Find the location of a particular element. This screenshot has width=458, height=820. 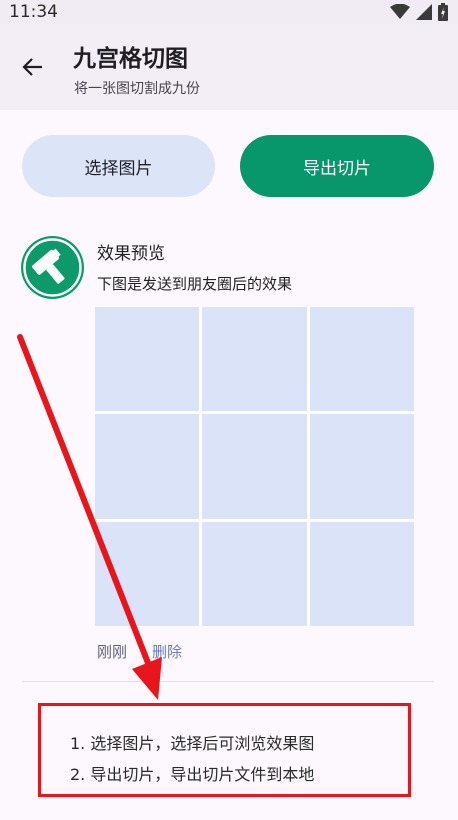

export-slices-button: 导出切片 is located at coordinates (337, 166).